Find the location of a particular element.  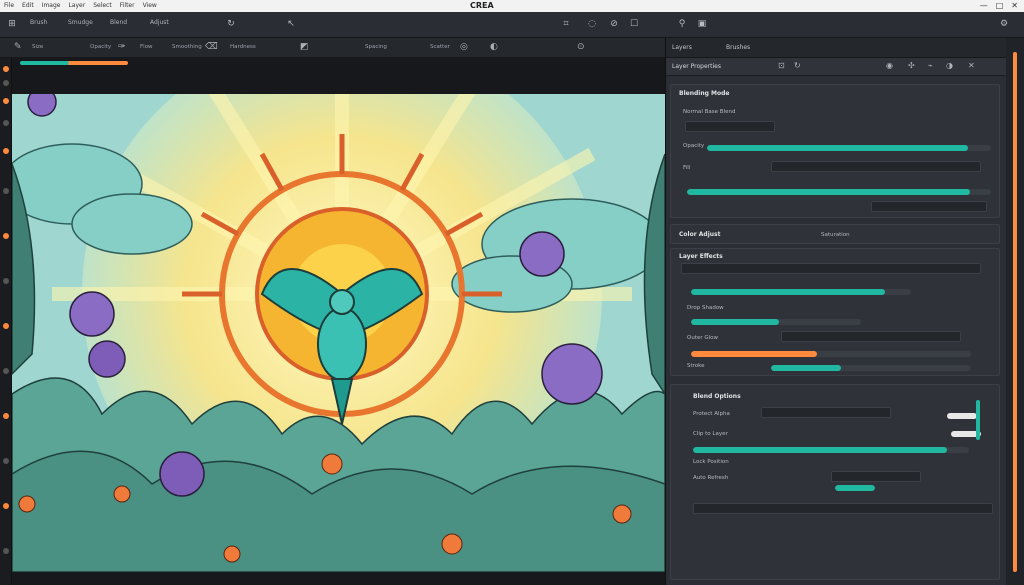

menu-select: Select is located at coordinates (102, 5).